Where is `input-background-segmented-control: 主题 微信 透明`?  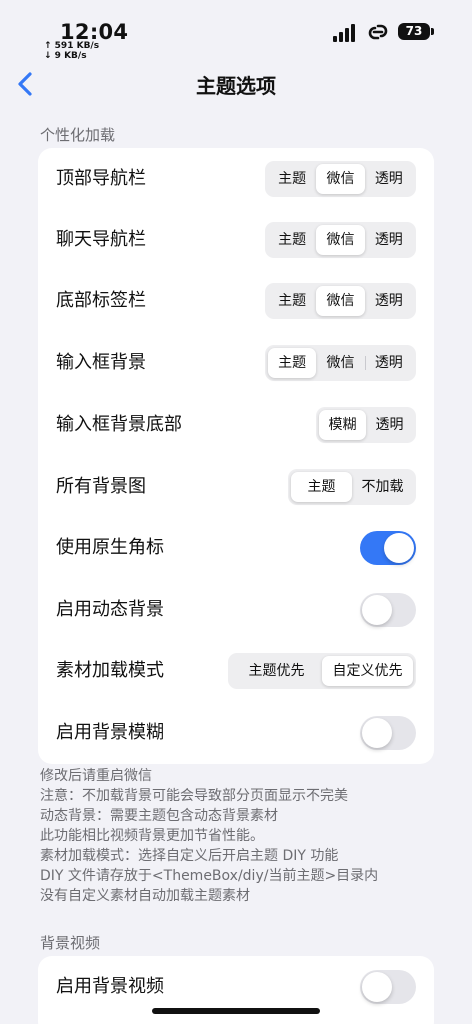 input-background-segmented-control: 主题 微信 透明 is located at coordinates (340, 363).